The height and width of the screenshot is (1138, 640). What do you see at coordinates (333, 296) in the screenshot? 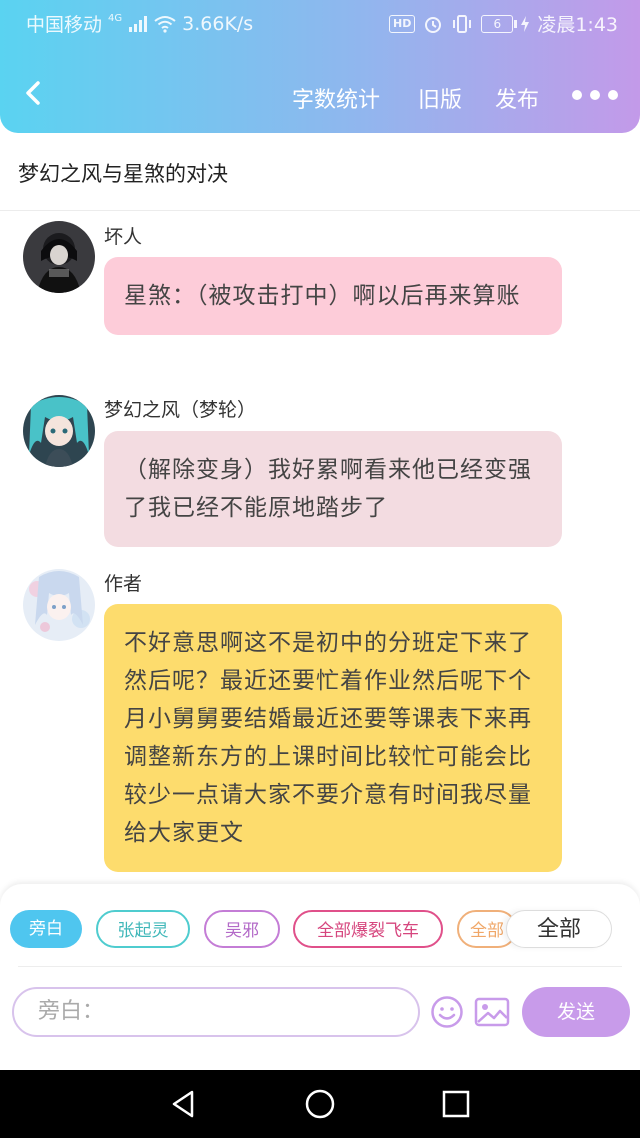
I see `message-bubble: 星煞：（被攻击打中）啊以后再来算账` at bounding box center [333, 296].